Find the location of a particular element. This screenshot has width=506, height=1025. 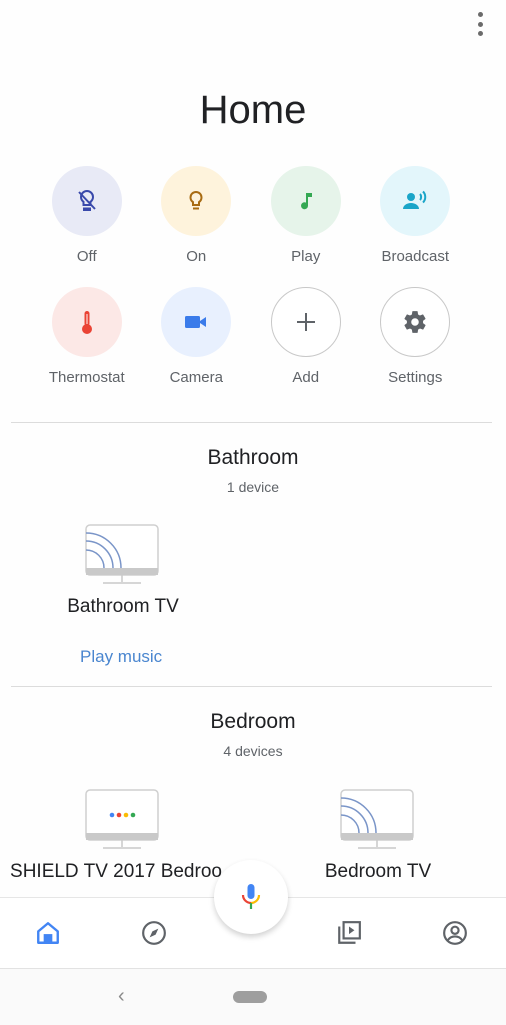

action-off-button: Off is located at coordinates (87, 215).